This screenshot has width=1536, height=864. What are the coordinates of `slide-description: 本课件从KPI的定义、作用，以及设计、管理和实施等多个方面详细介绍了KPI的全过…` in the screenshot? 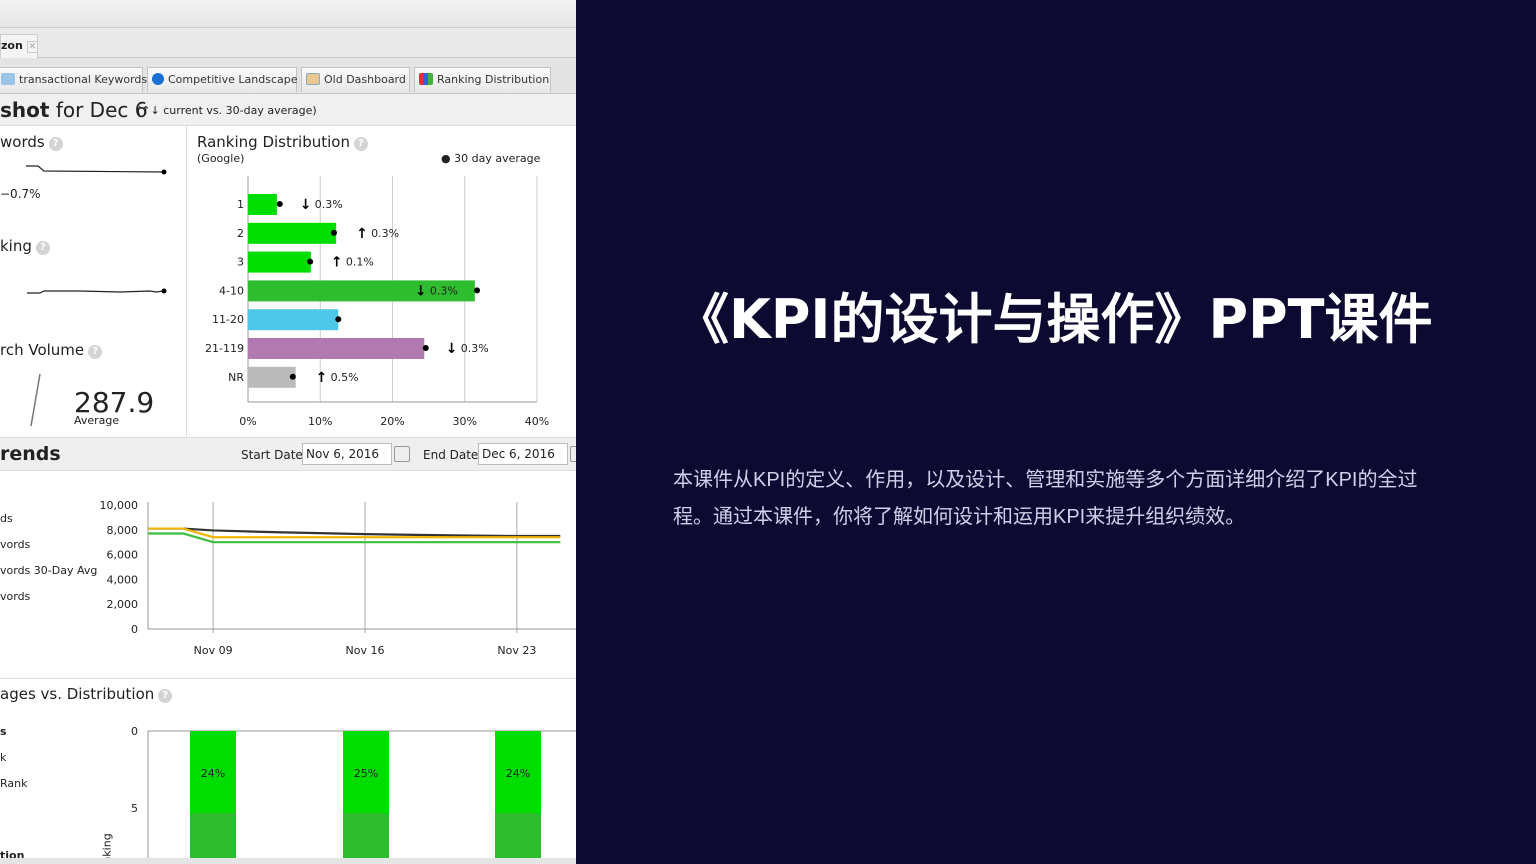 It's located at (1045, 498).